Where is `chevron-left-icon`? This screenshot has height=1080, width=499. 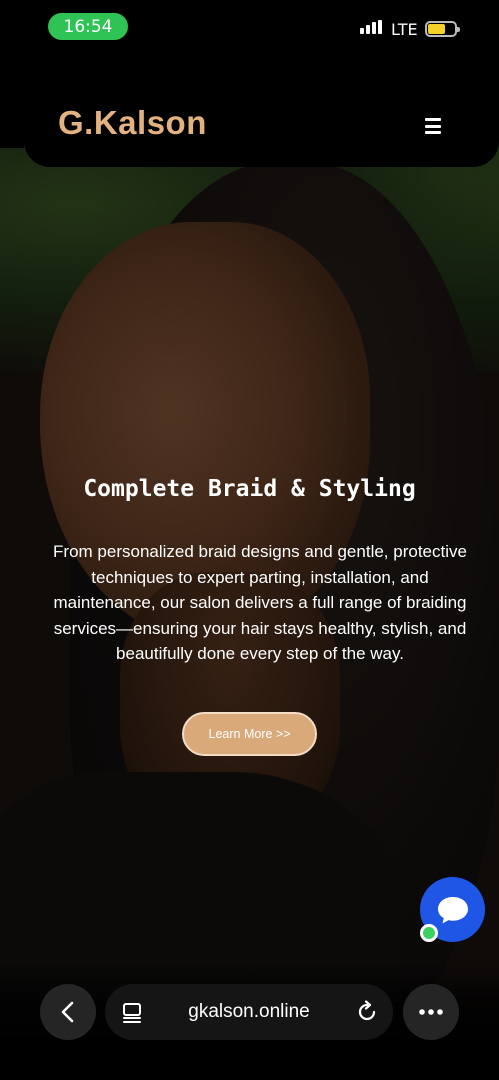
chevron-left-icon is located at coordinates (67, 1012).